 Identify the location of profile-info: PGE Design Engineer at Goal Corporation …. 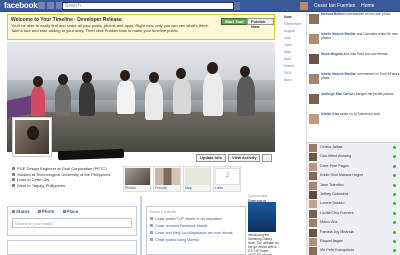
(68, 177).